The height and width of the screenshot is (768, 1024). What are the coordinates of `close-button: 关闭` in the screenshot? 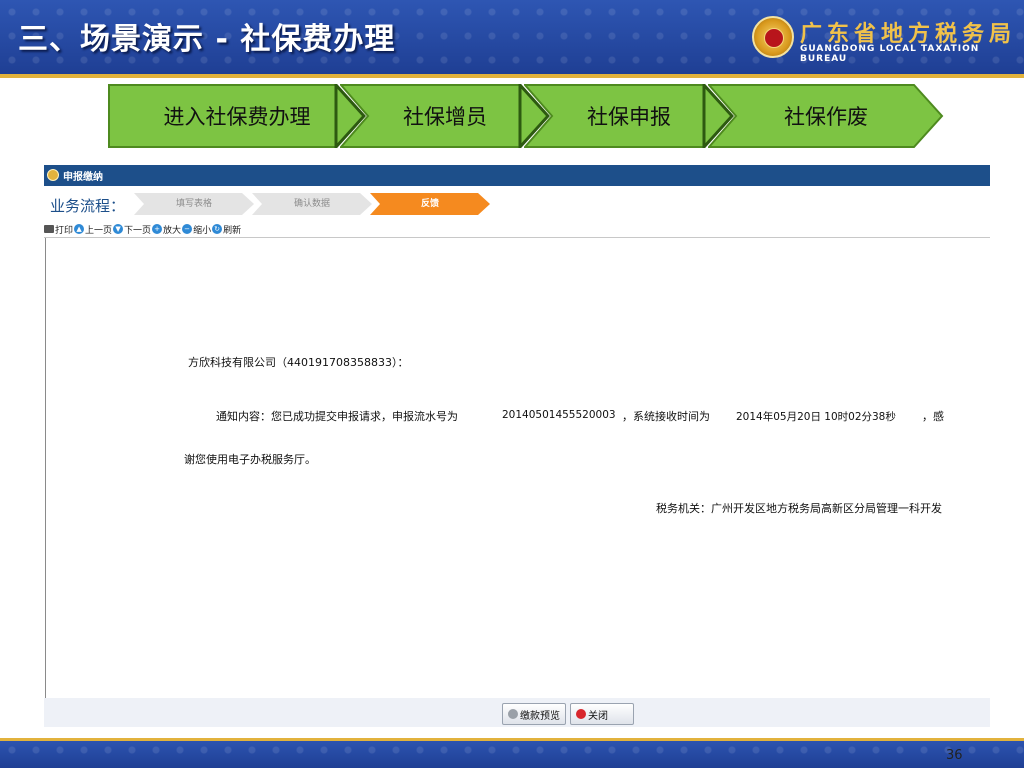 It's located at (602, 714).